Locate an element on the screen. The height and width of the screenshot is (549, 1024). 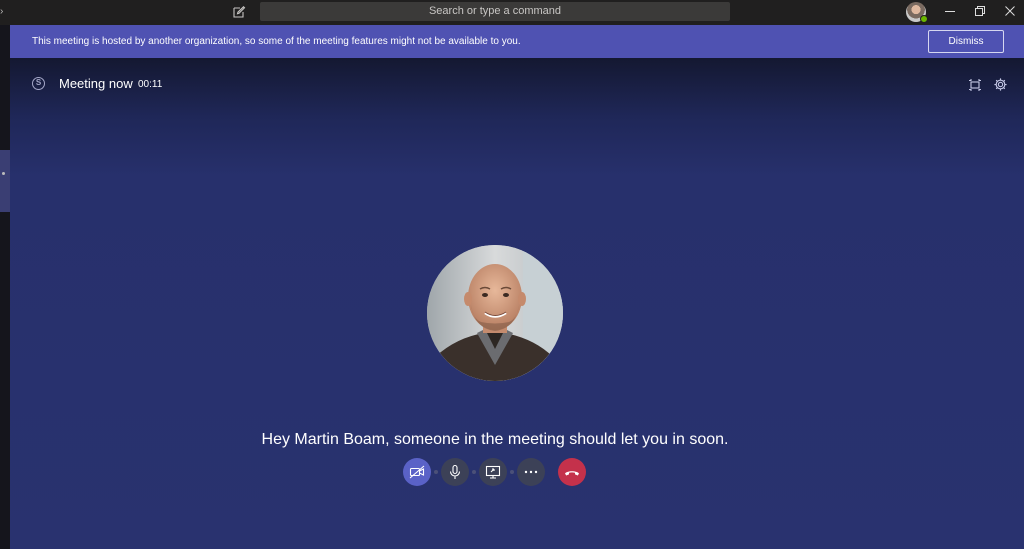
hang-up-button is located at coordinates (572, 472).